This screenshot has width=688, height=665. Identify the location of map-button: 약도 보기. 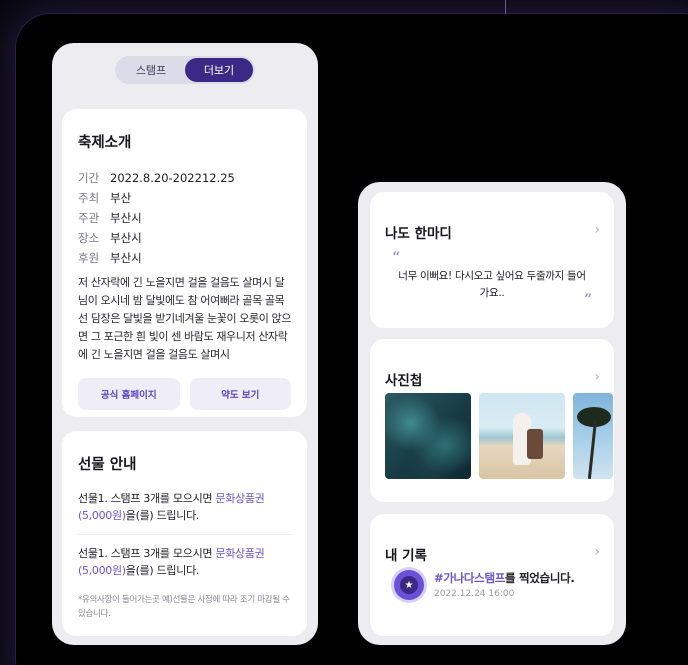
(240, 394).